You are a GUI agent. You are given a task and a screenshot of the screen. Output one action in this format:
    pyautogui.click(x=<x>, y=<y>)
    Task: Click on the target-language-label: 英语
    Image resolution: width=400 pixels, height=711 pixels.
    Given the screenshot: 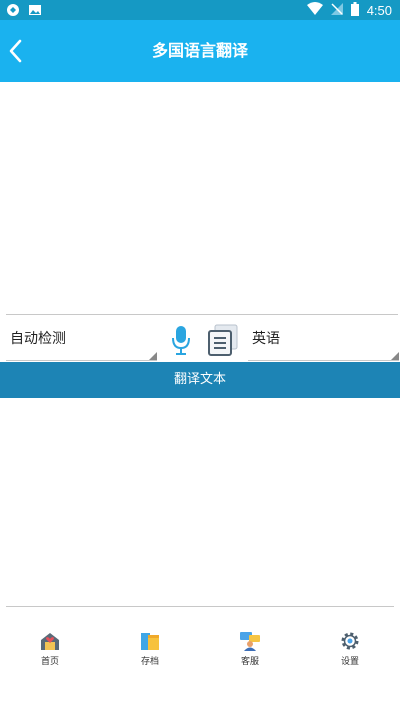 What is the action you would take?
    pyautogui.click(x=266, y=339)
    